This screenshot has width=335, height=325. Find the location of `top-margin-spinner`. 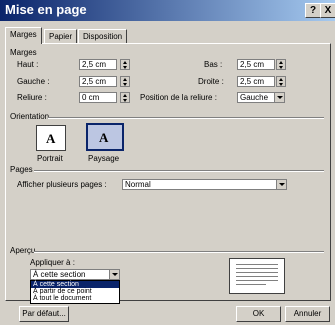

top-margin-spinner is located at coordinates (125, 64).